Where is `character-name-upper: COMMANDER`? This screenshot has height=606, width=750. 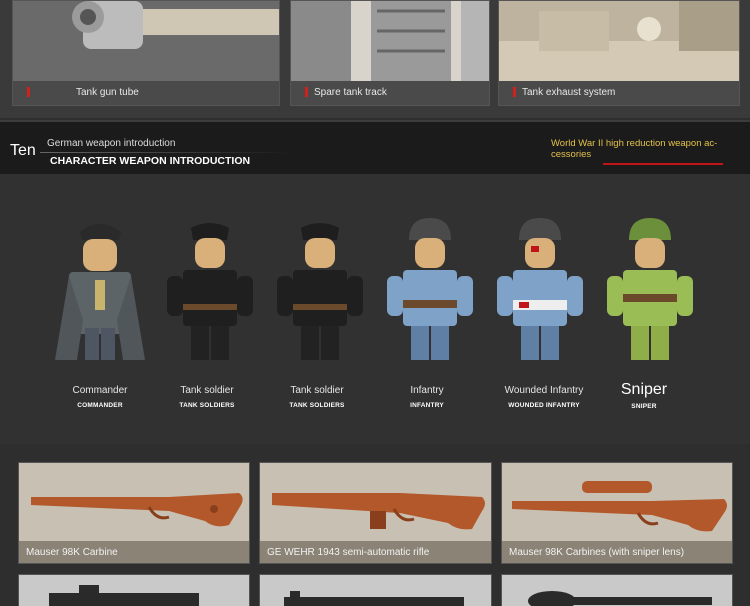
character-name-upper: COMMANDER is located at coordinates (100, 405).